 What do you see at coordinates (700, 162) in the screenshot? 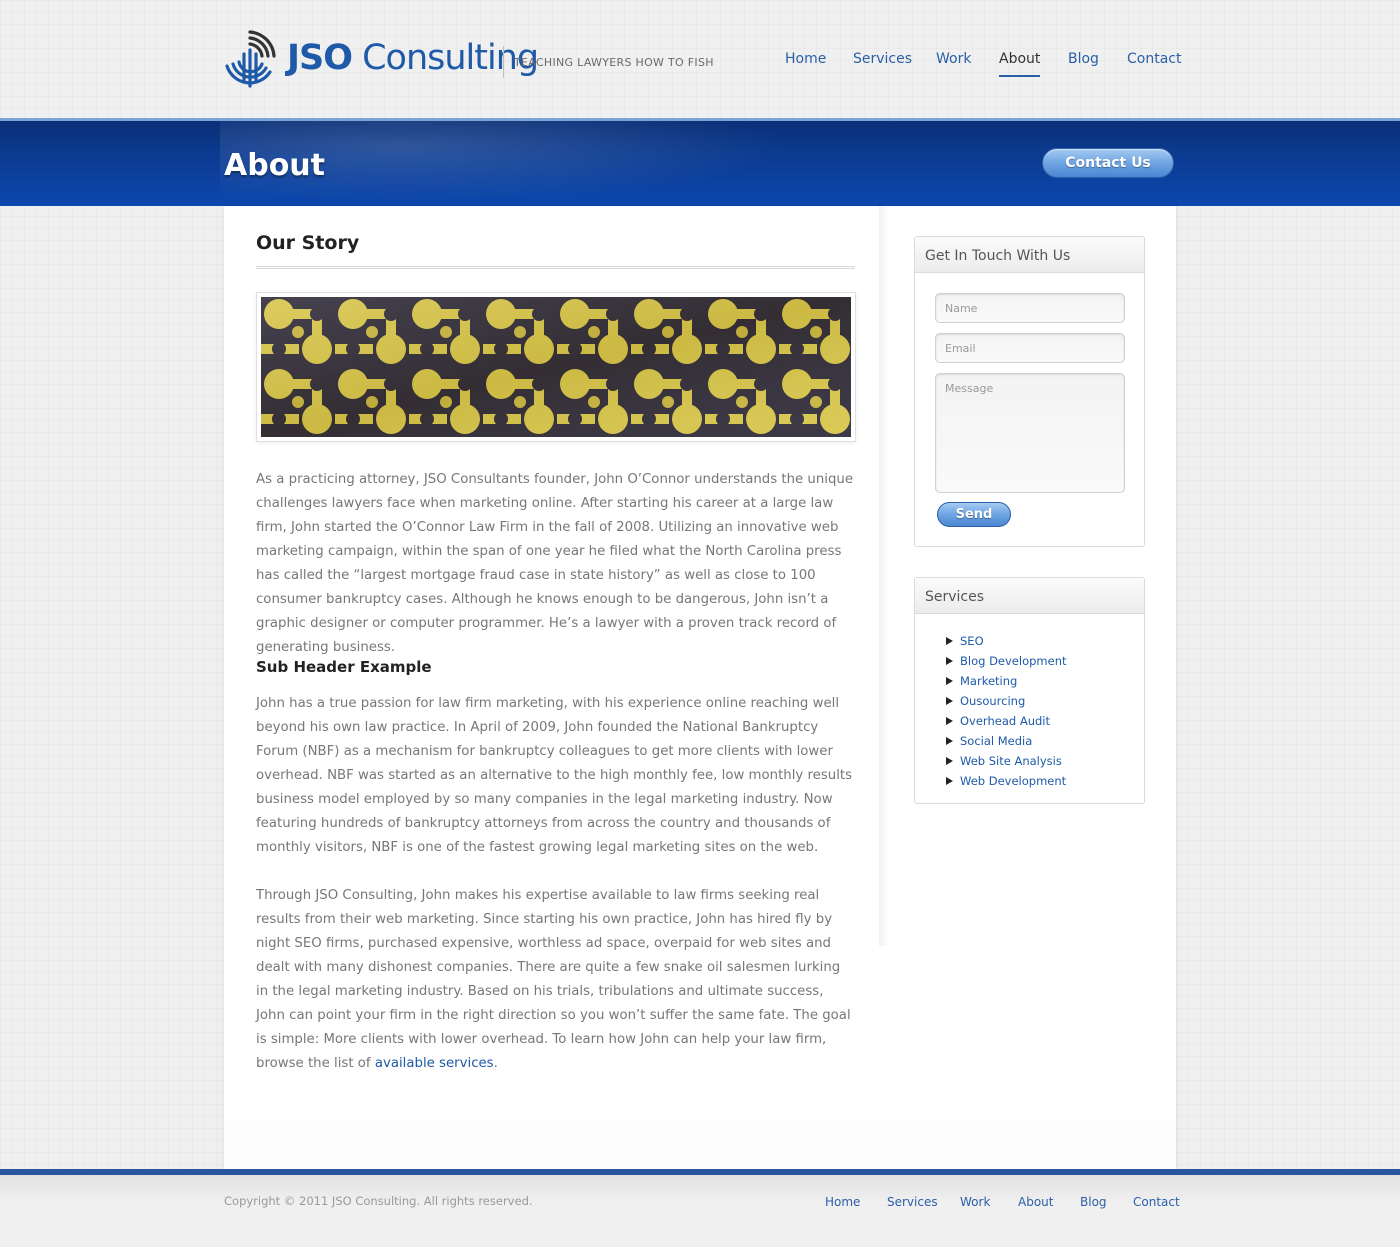
I see `page-banner: About Contact Us` at bounding box center [700, 162].